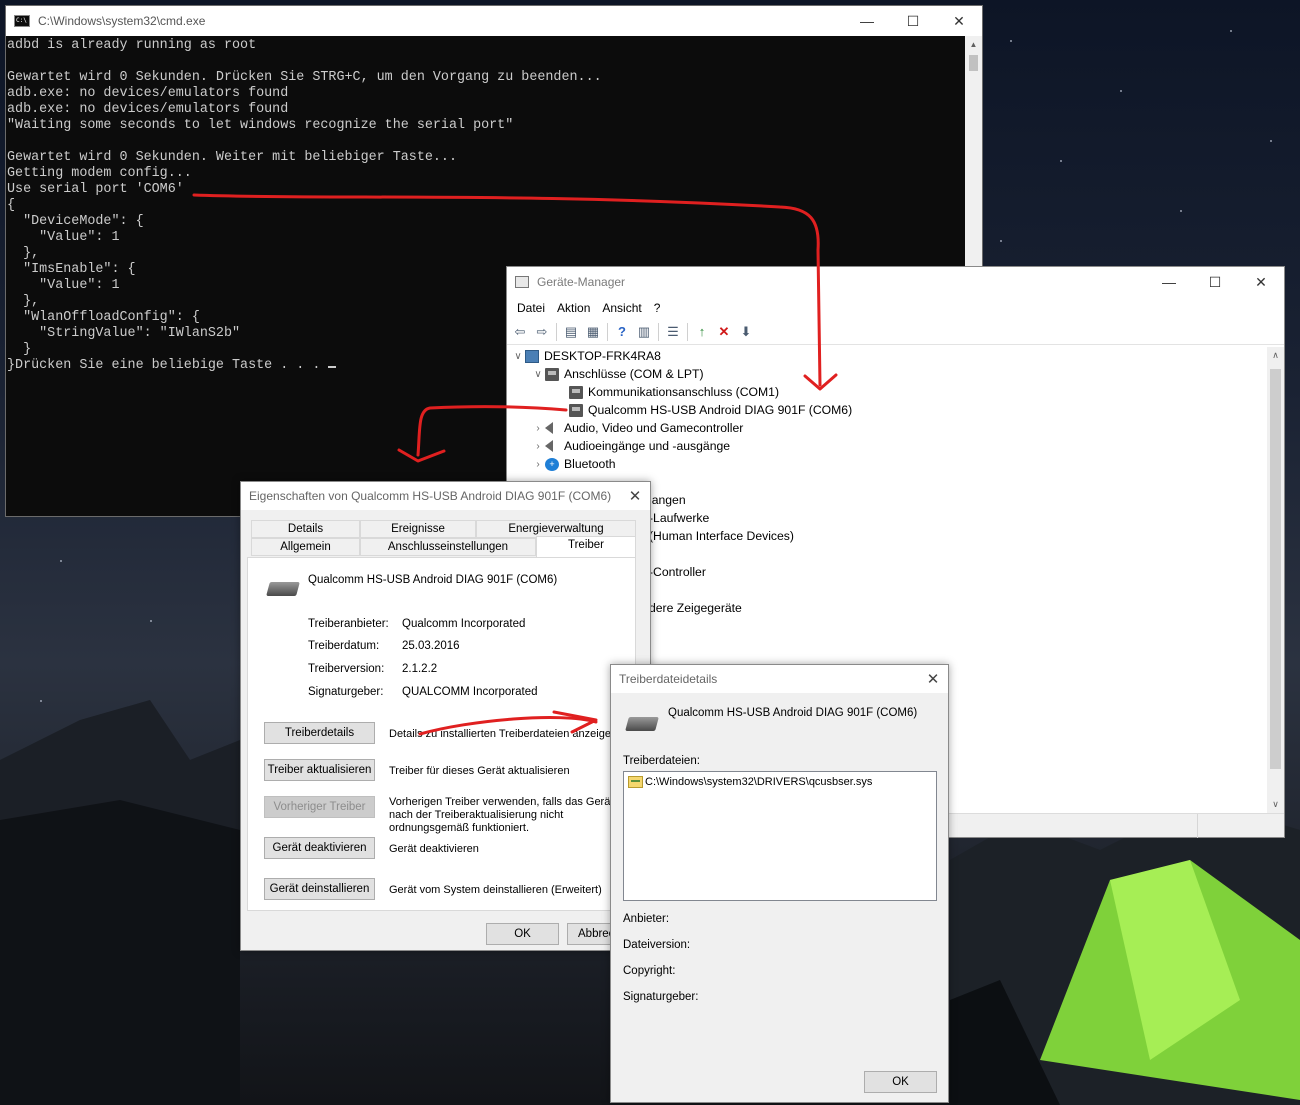 This screenshot has height=1105, width=1300. What do you see at coordinates (746, 332) in the screenshot?
I see `download-icon: ⬇` at bounding box center [746, 332].